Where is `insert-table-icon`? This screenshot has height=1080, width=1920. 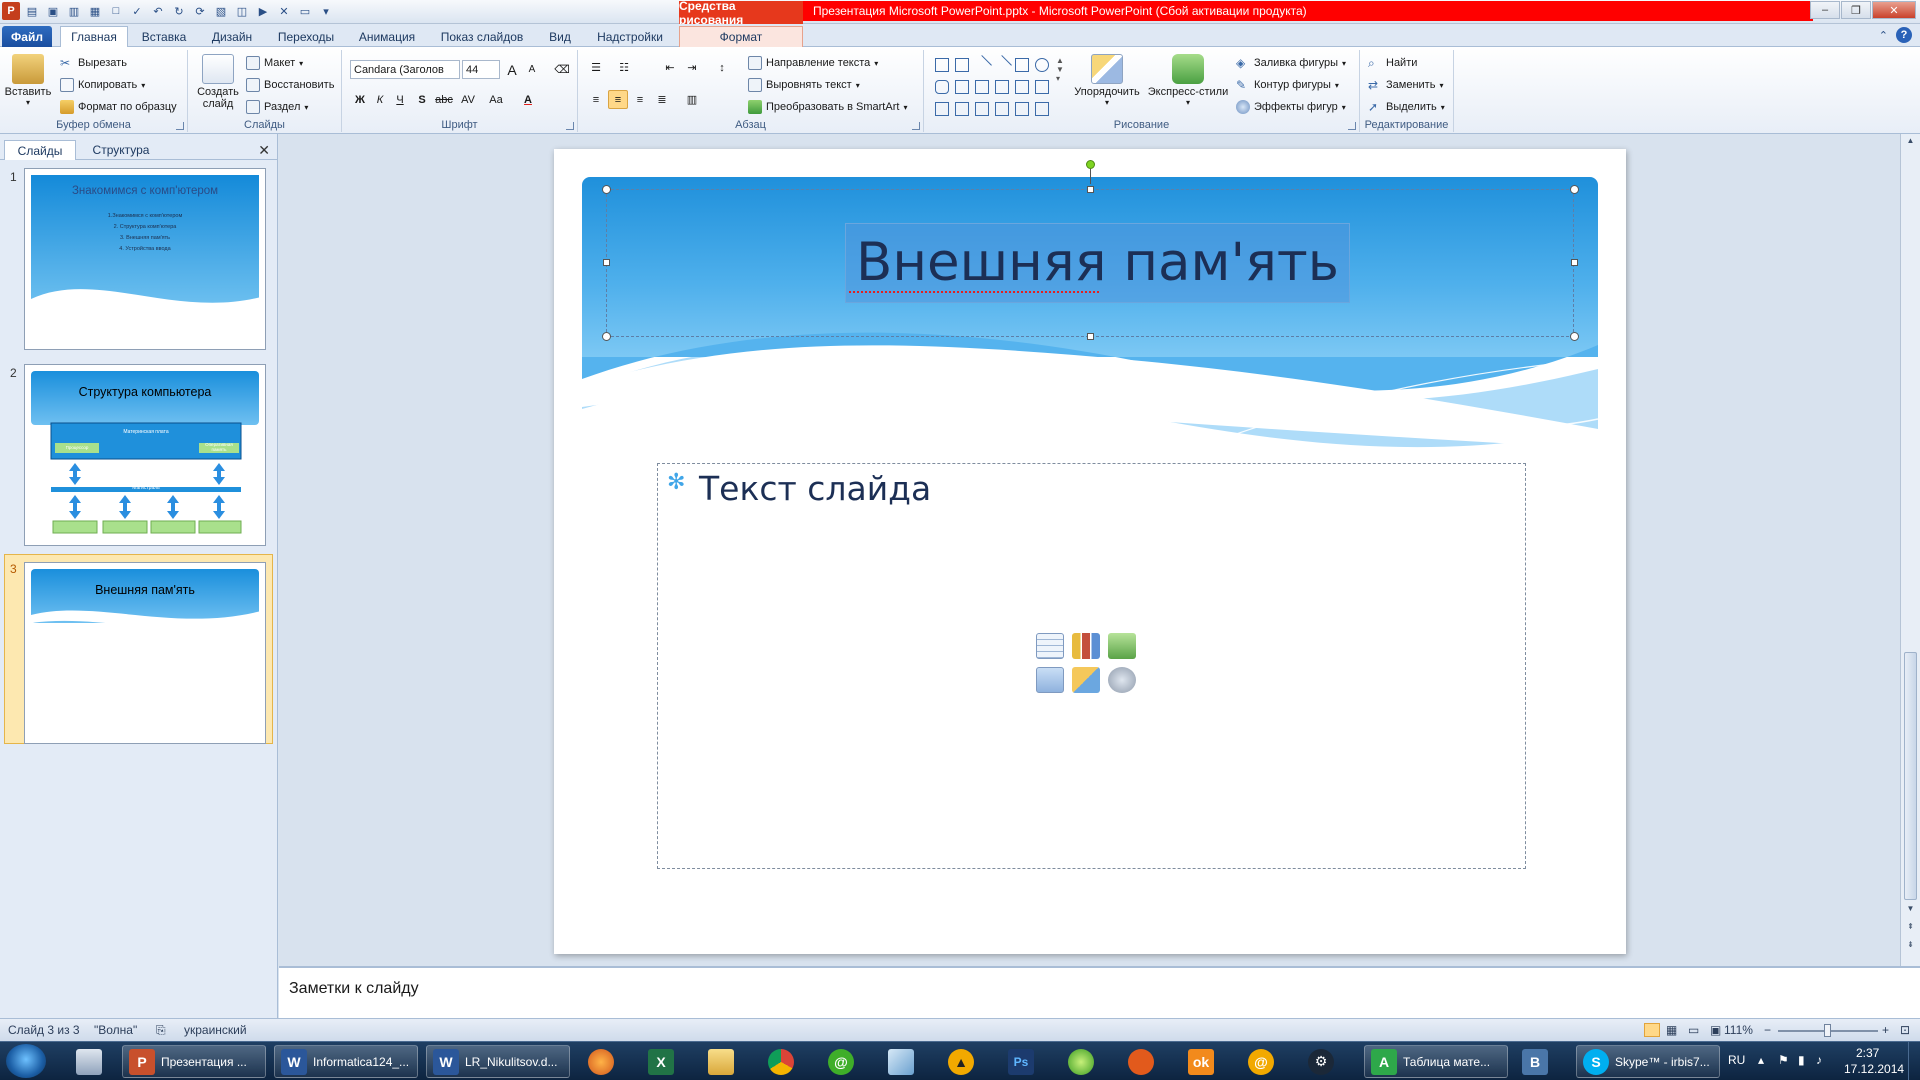 insert-table-icon is located at coordinates (1050, 646).